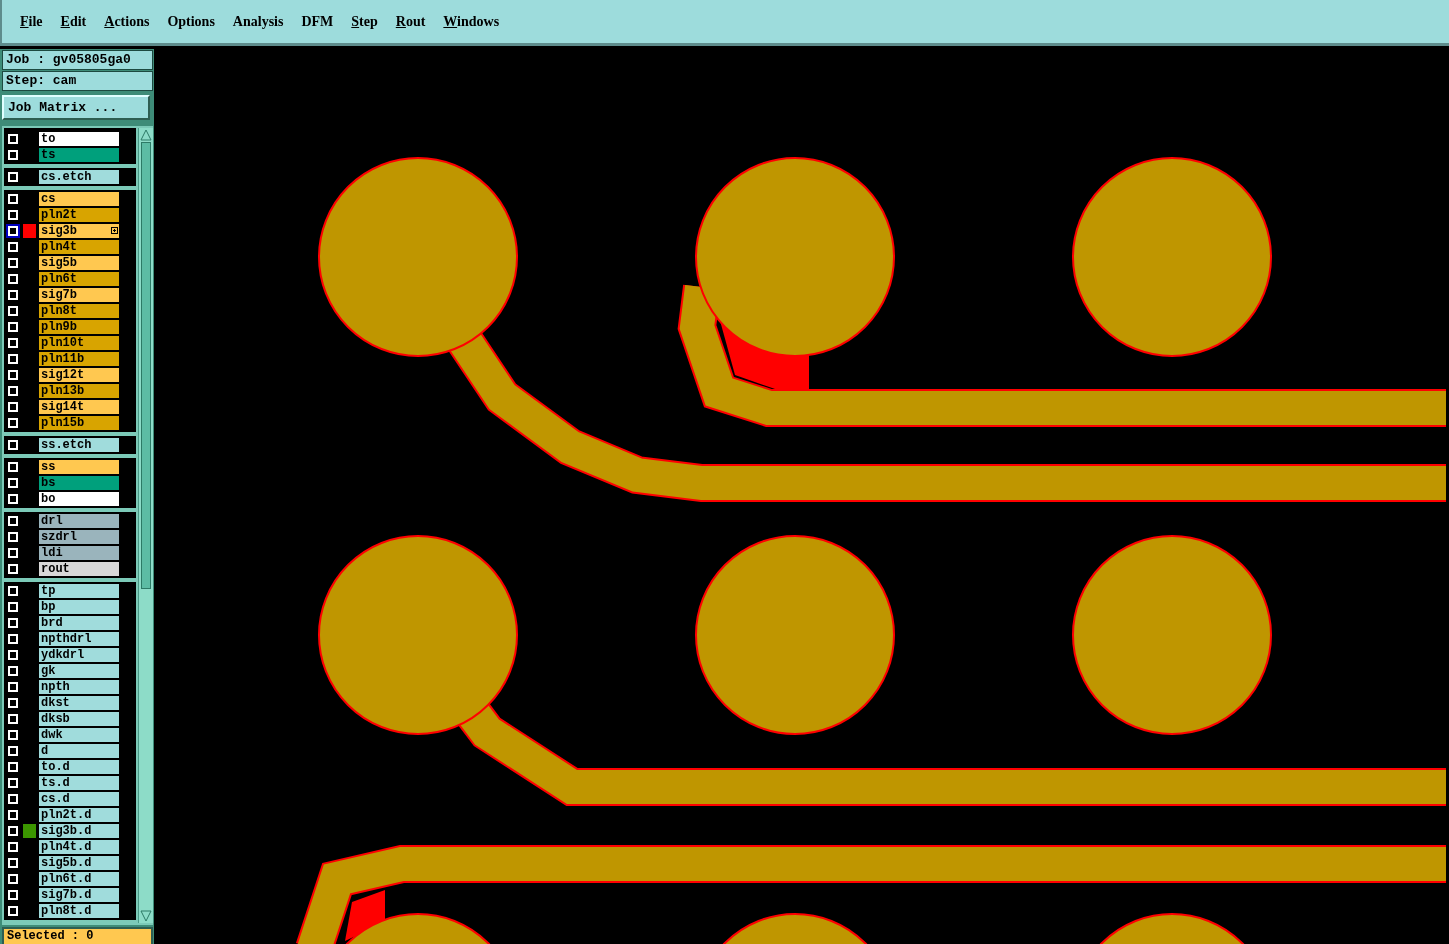  I want to click on scrollbar, so click(145, 525).